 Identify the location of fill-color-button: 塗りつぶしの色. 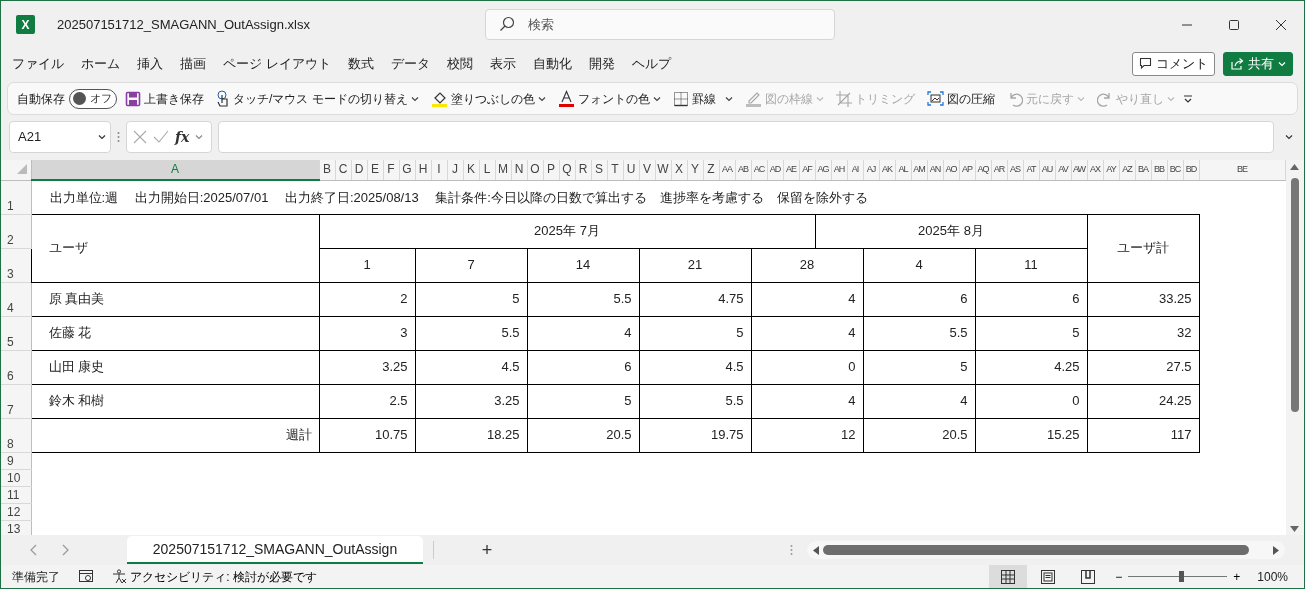
(488, 98).